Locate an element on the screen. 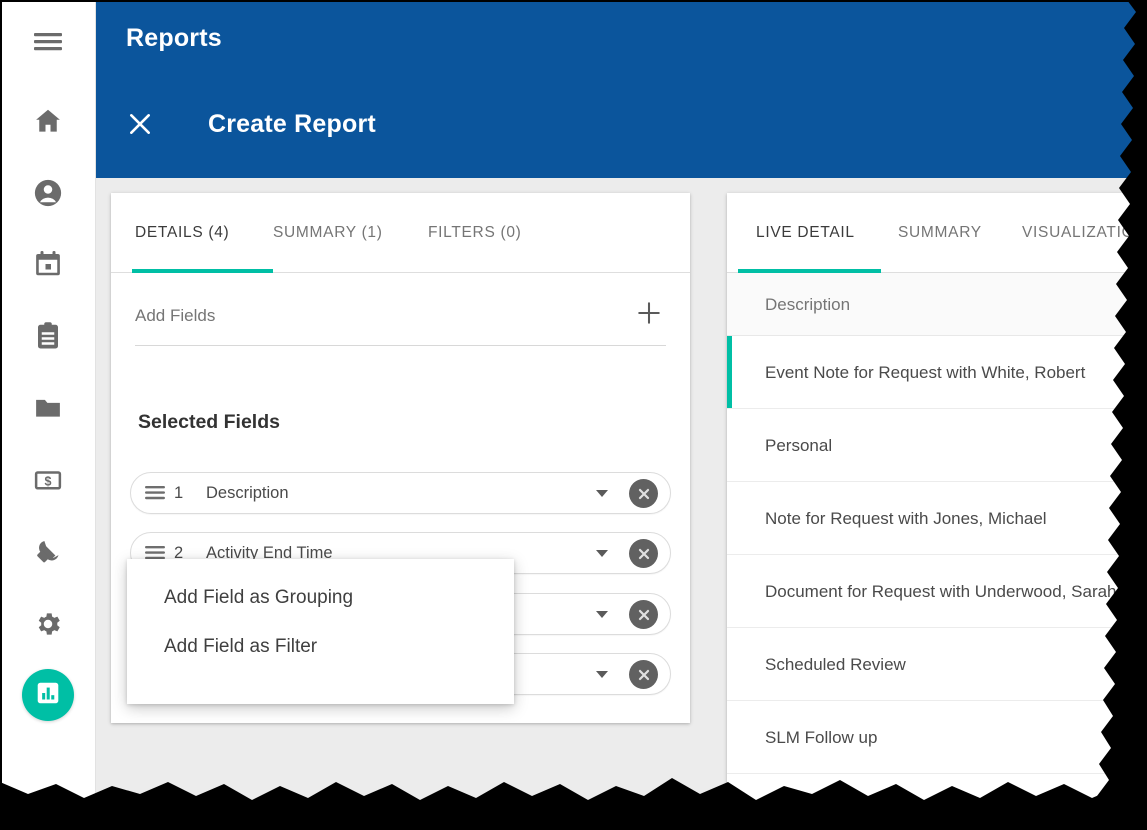  plus-icon is located at coordinates (649, 315).